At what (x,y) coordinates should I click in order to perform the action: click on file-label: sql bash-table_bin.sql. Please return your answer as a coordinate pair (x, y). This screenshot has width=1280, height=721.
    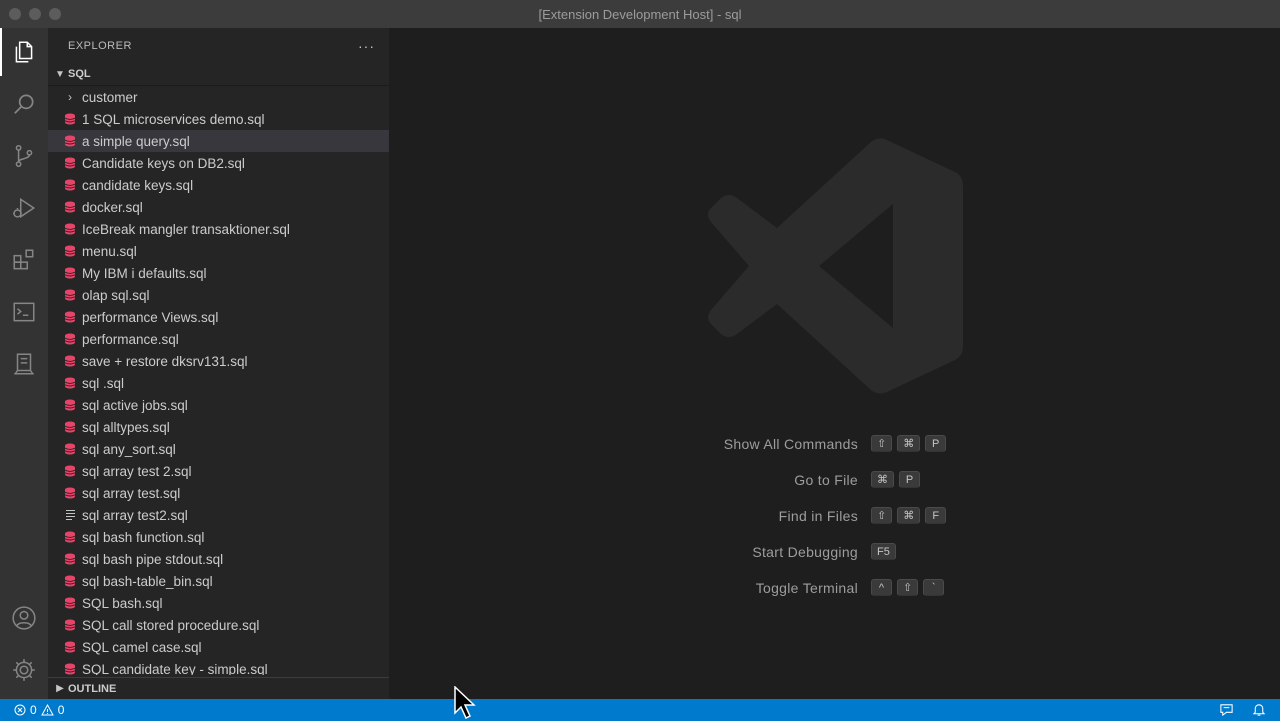
    Looking at the image, I should click on (147, 581).